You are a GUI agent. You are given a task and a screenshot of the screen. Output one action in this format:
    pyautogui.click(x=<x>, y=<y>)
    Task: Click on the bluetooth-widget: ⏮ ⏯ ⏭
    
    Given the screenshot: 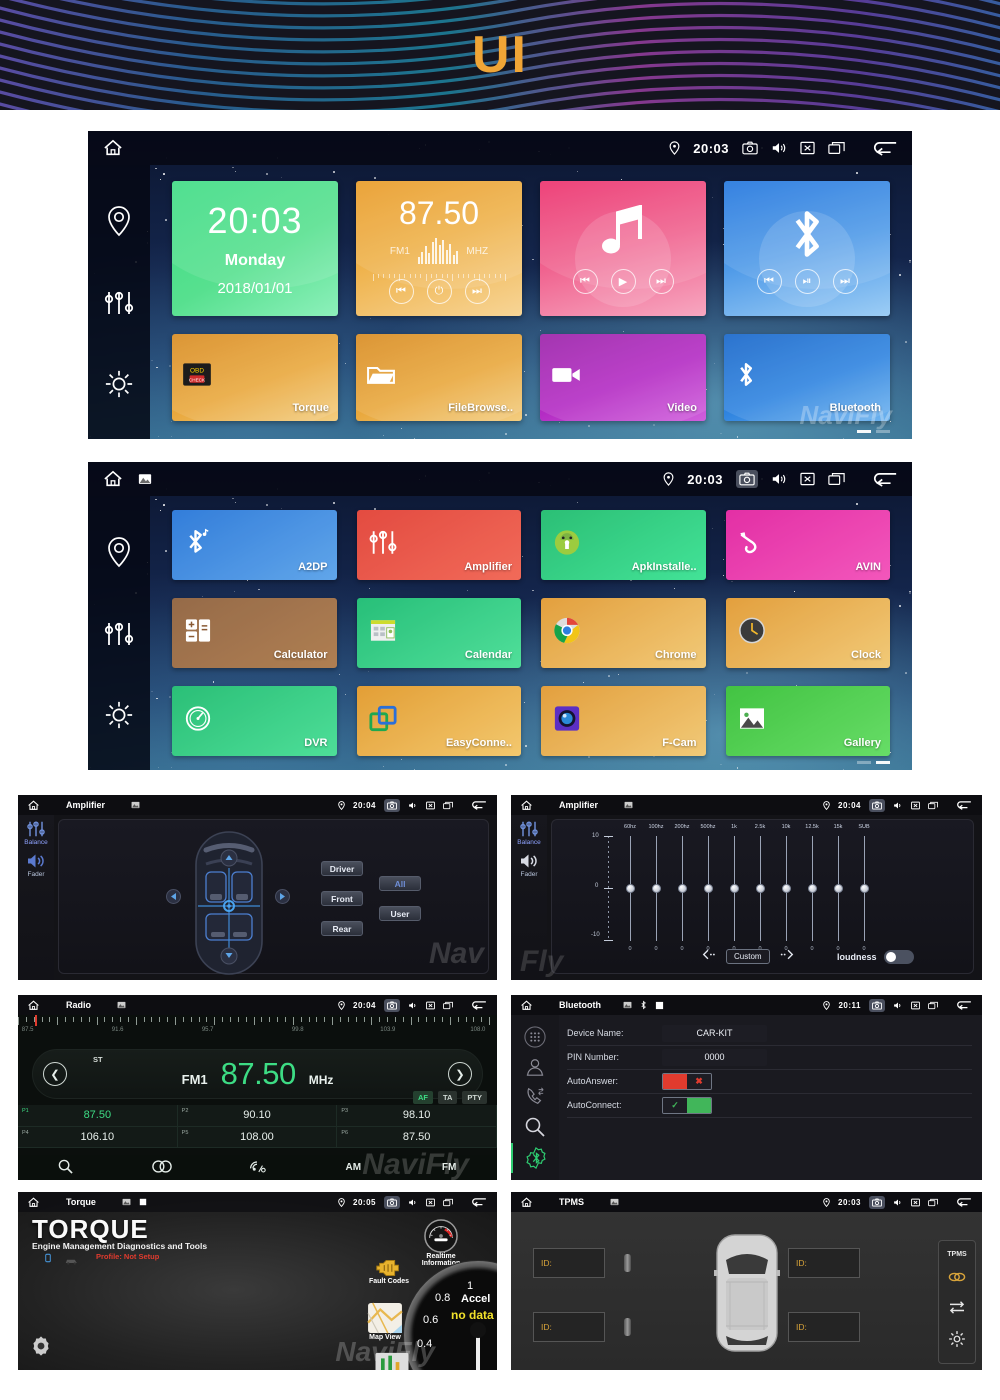 What is the action you would take?
    pyautogui.click(x=807, y=248)
    